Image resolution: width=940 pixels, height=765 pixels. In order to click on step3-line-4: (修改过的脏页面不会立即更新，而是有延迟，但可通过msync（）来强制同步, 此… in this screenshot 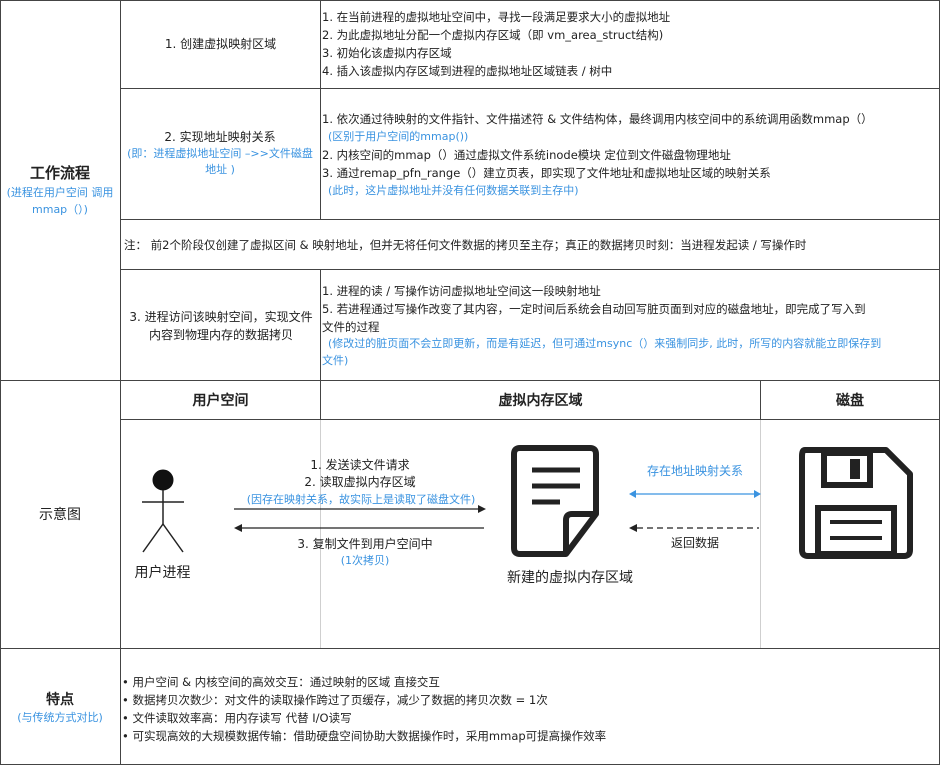, I will do `click(605, 343)`.